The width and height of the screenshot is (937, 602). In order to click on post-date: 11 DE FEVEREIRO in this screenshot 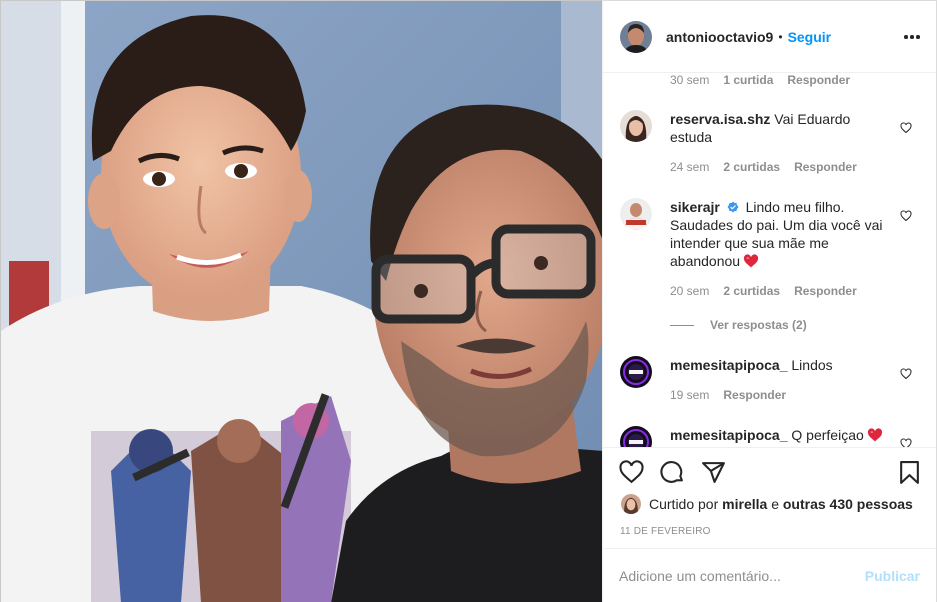, I will do `click(665, 531)`.